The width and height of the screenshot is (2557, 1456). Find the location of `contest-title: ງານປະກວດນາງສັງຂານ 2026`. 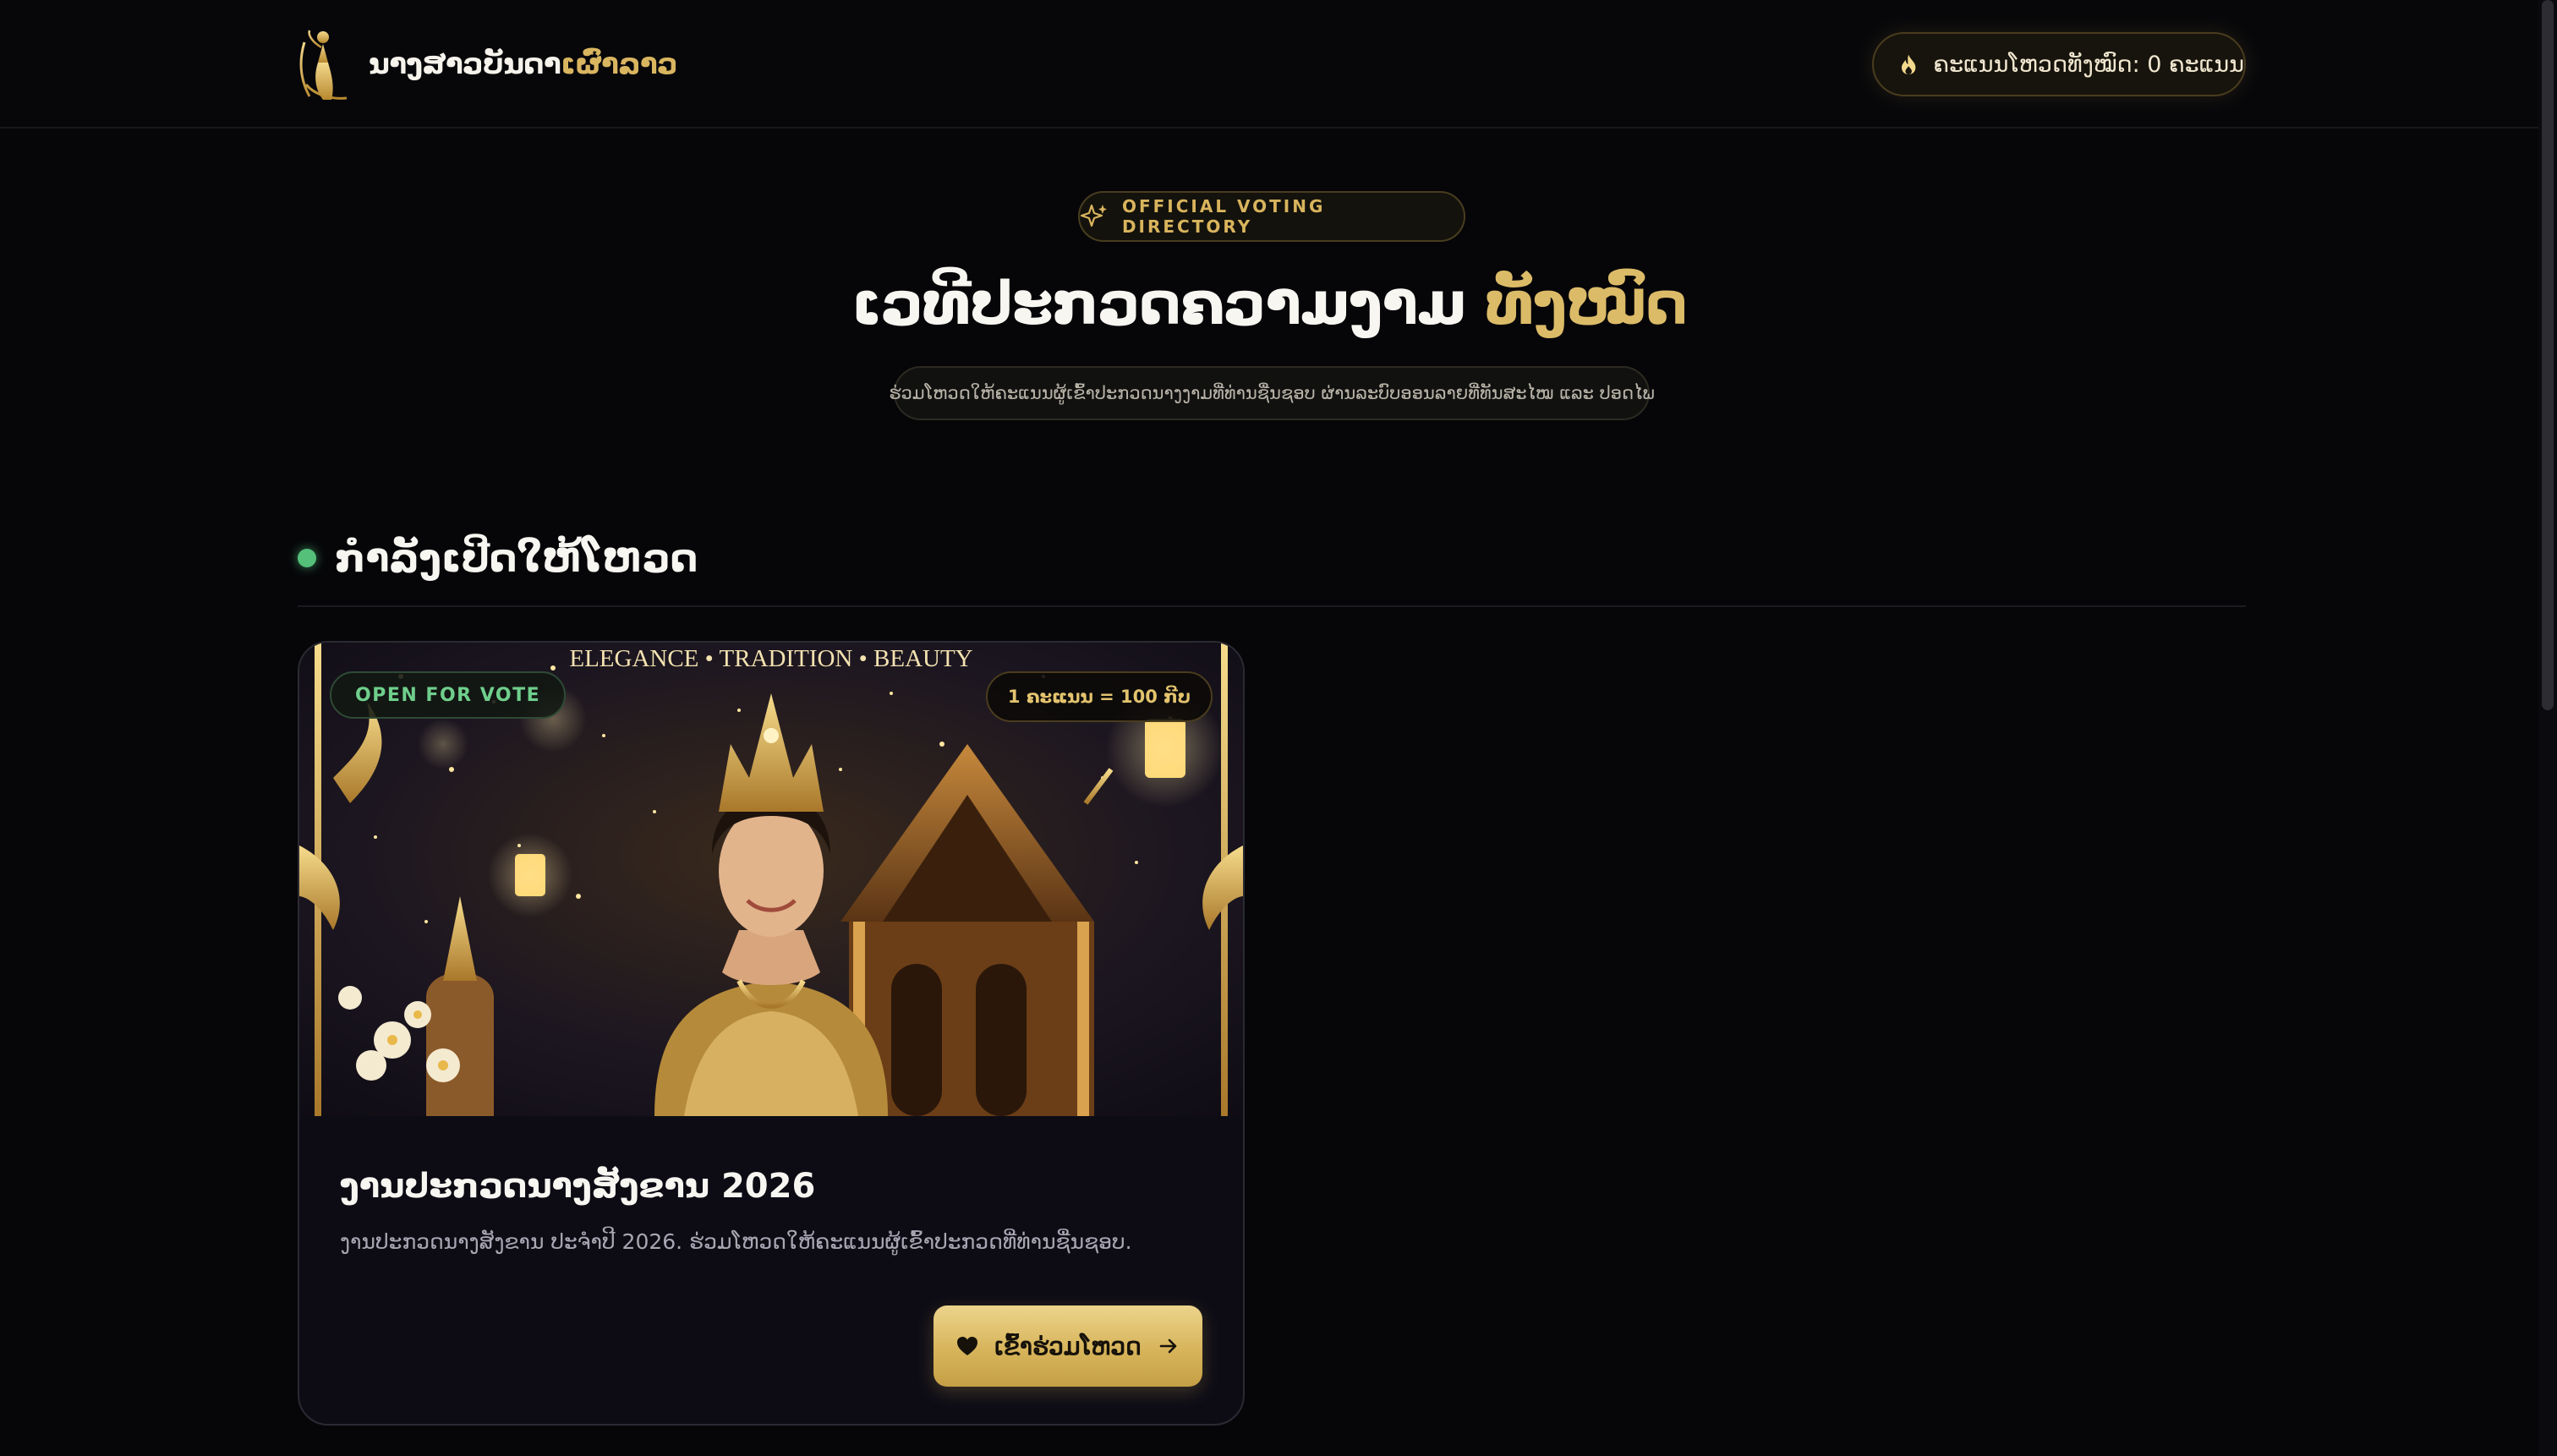

contest-title: ງານປະກວດນາງສັງຂານ 2026 is located at coordinates (578, 1186).